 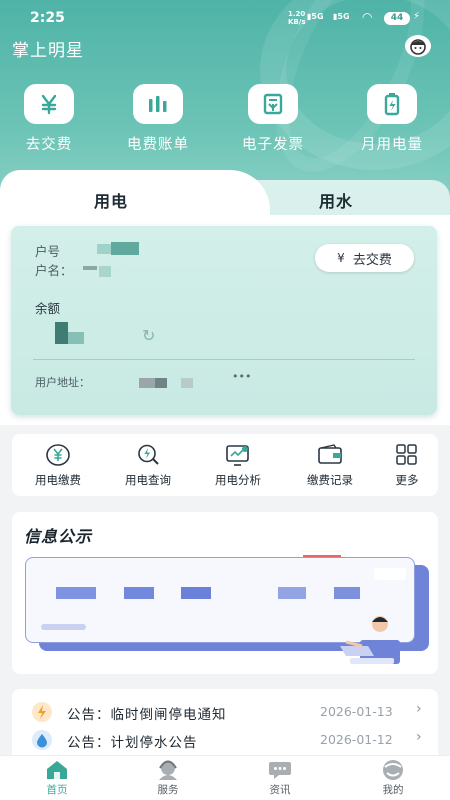 I want to click on user-avatar-icon, so click(x=418, y=47).